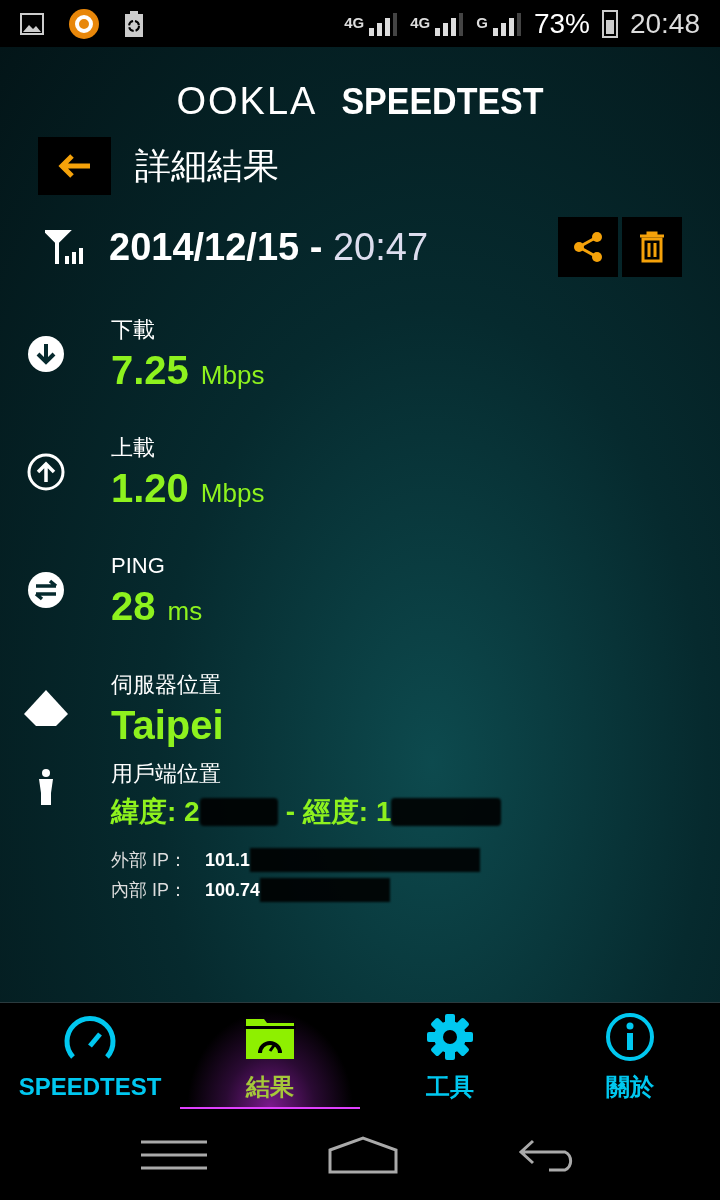  Describe the element at coordinates (233, 890) in the screenshot. I see `ip-value: 100.74` at that location.